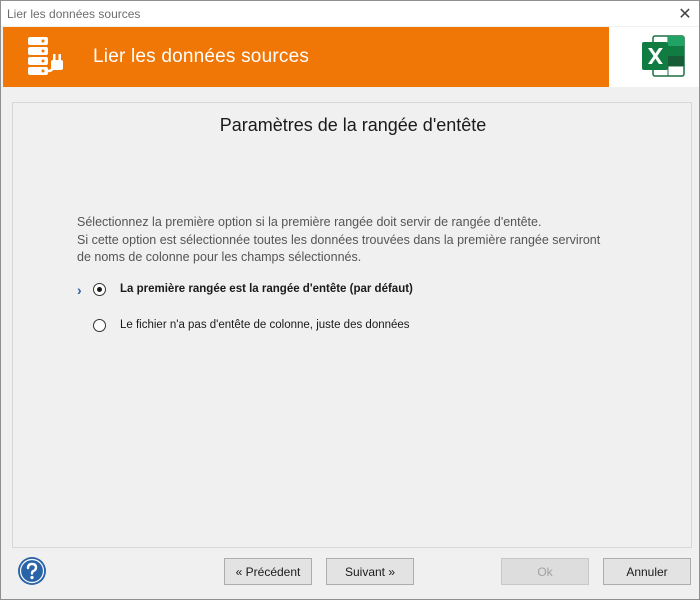 The width and height of the screenshot is (700, 600). I want to click on header-title: Lier les données sources, so click(201, 56).